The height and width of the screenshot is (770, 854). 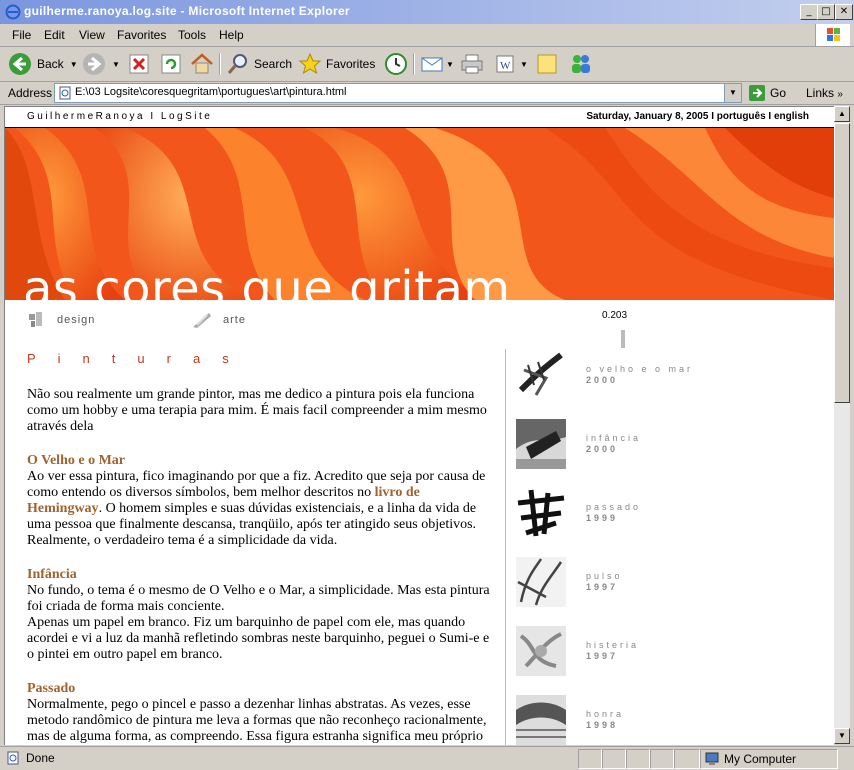 I want to click on svg-text: W, so click(x=505, y=66).